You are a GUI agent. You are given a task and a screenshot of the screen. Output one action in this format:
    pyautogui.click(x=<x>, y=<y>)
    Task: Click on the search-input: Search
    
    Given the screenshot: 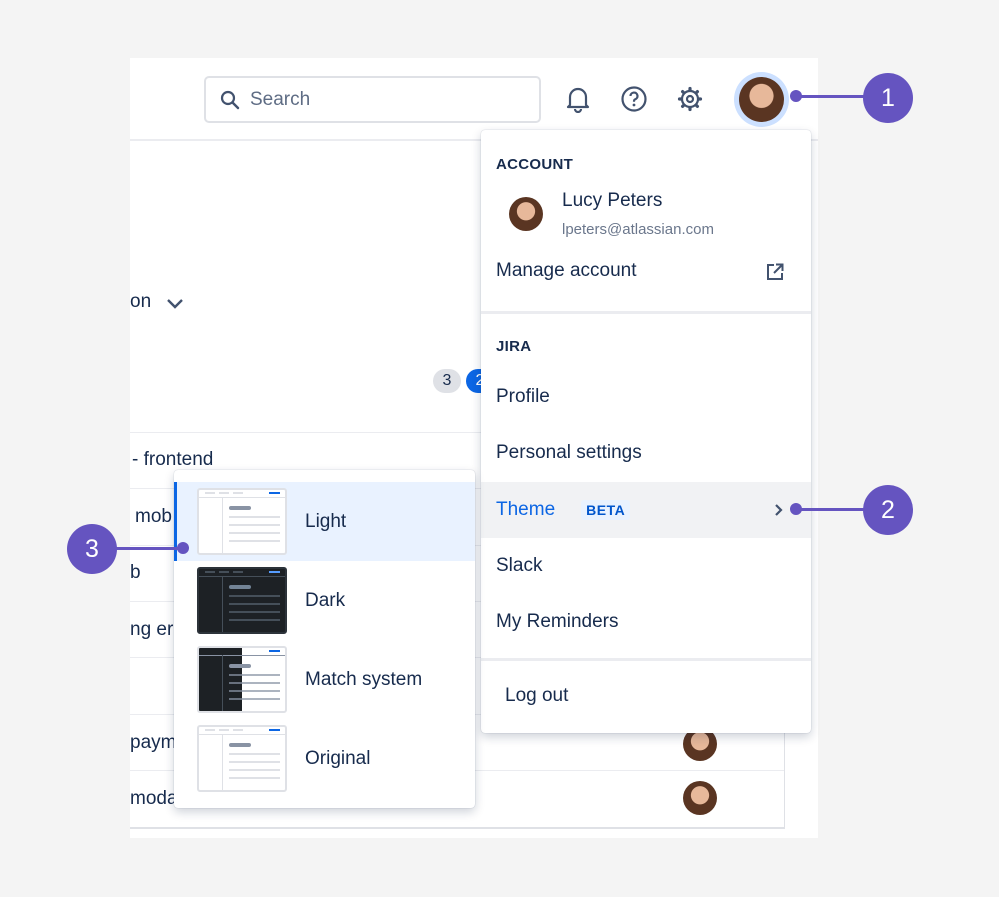 What is the action you would take?
    pyautogui.click(x=372, y=99)
    